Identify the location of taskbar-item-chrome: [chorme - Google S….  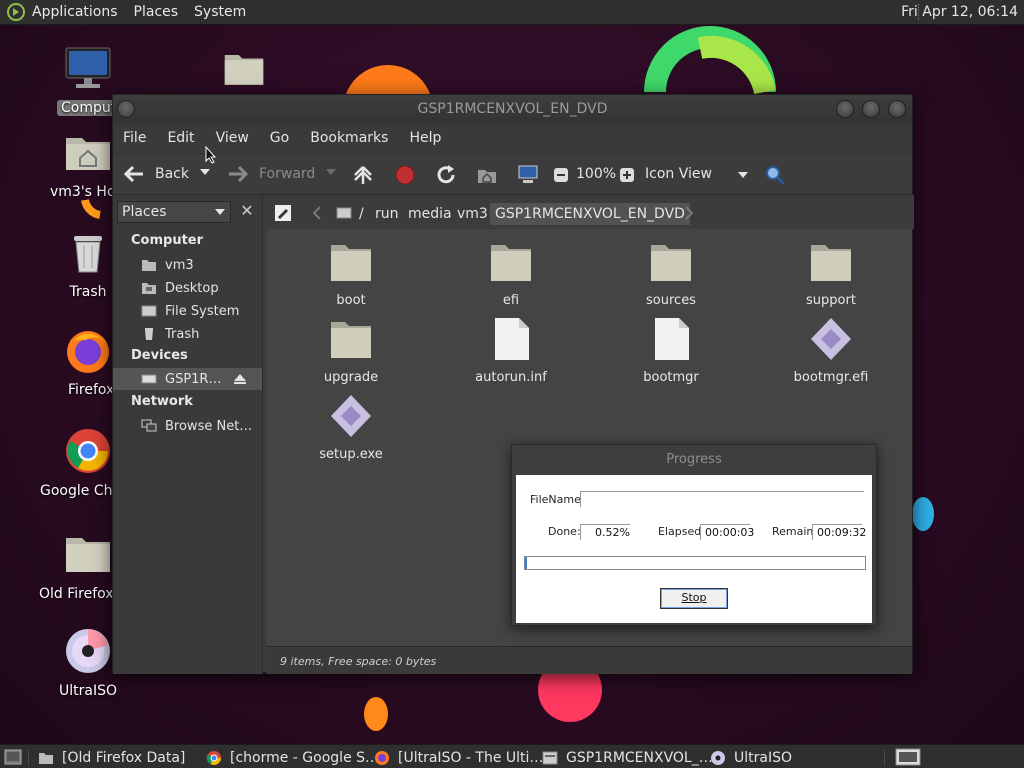
(292, 757).